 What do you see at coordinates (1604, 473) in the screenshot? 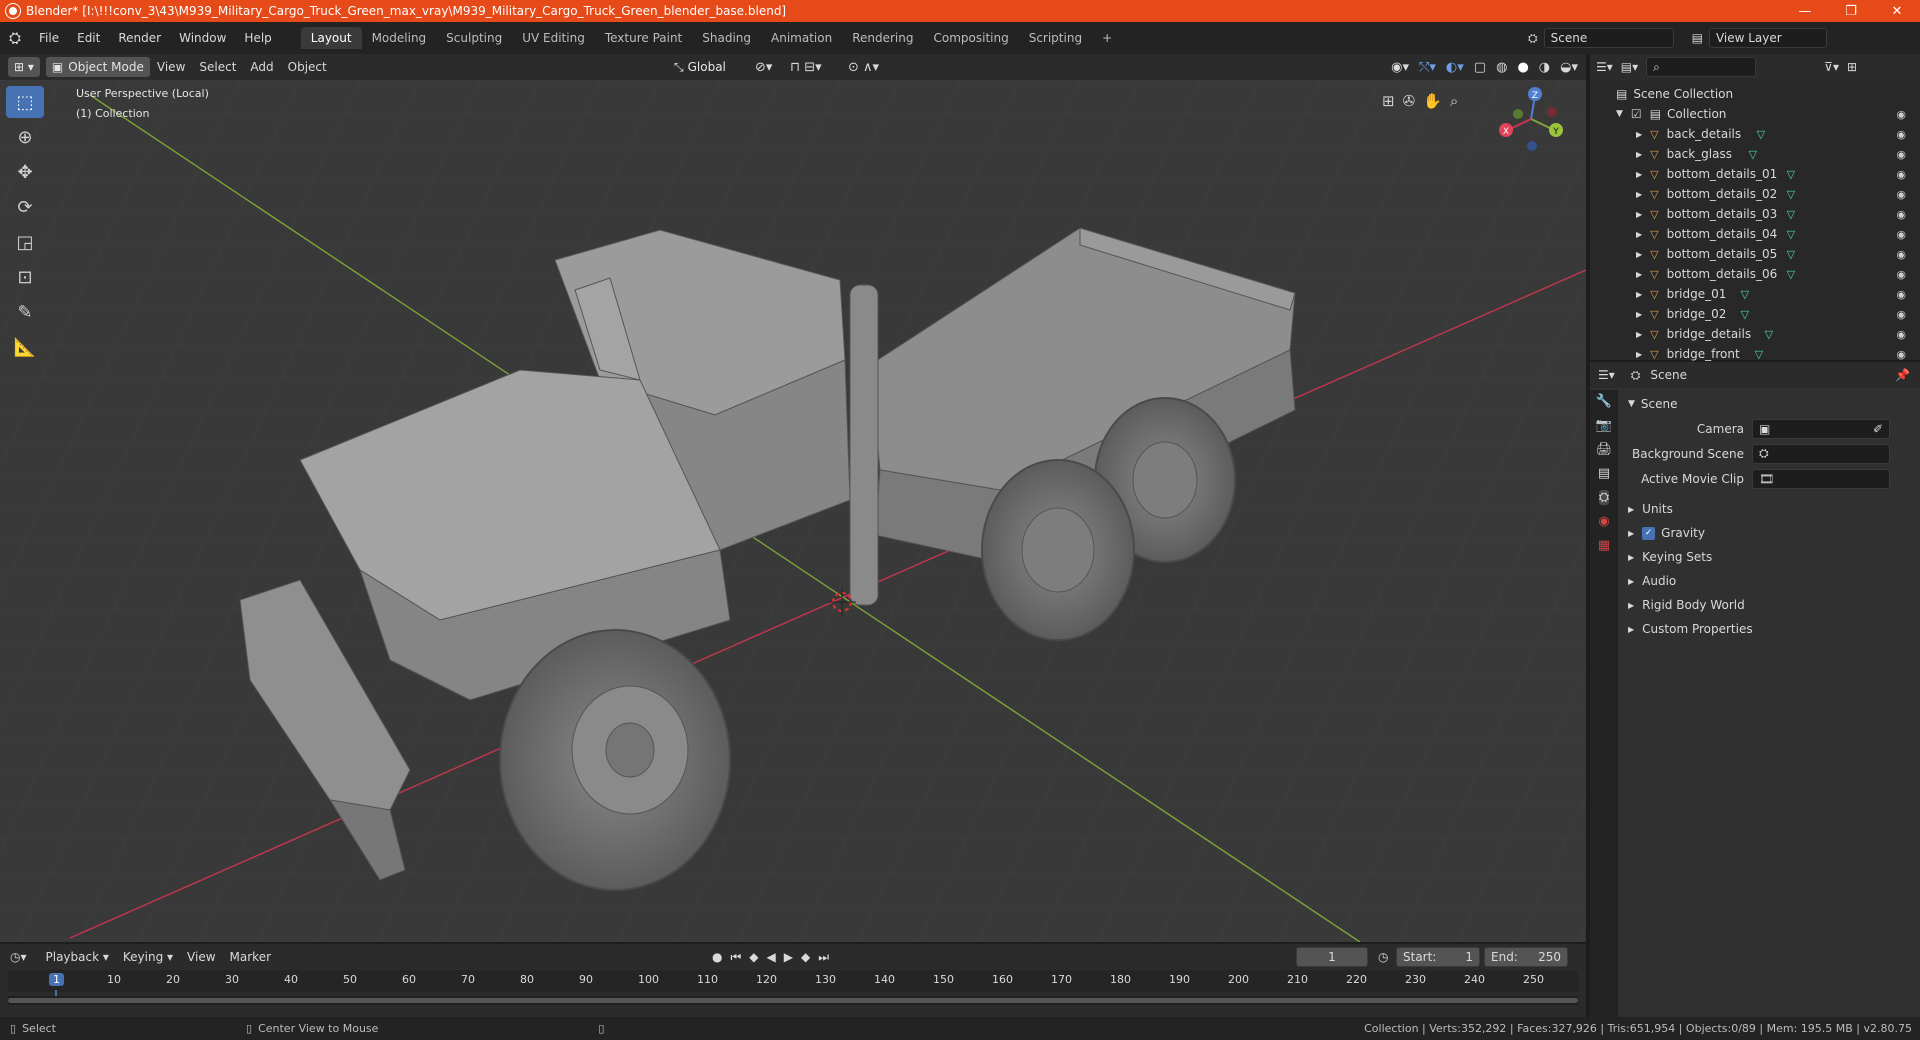
I see `view-layer-tab-icon: ▤` at bounding box center [1604, 473].